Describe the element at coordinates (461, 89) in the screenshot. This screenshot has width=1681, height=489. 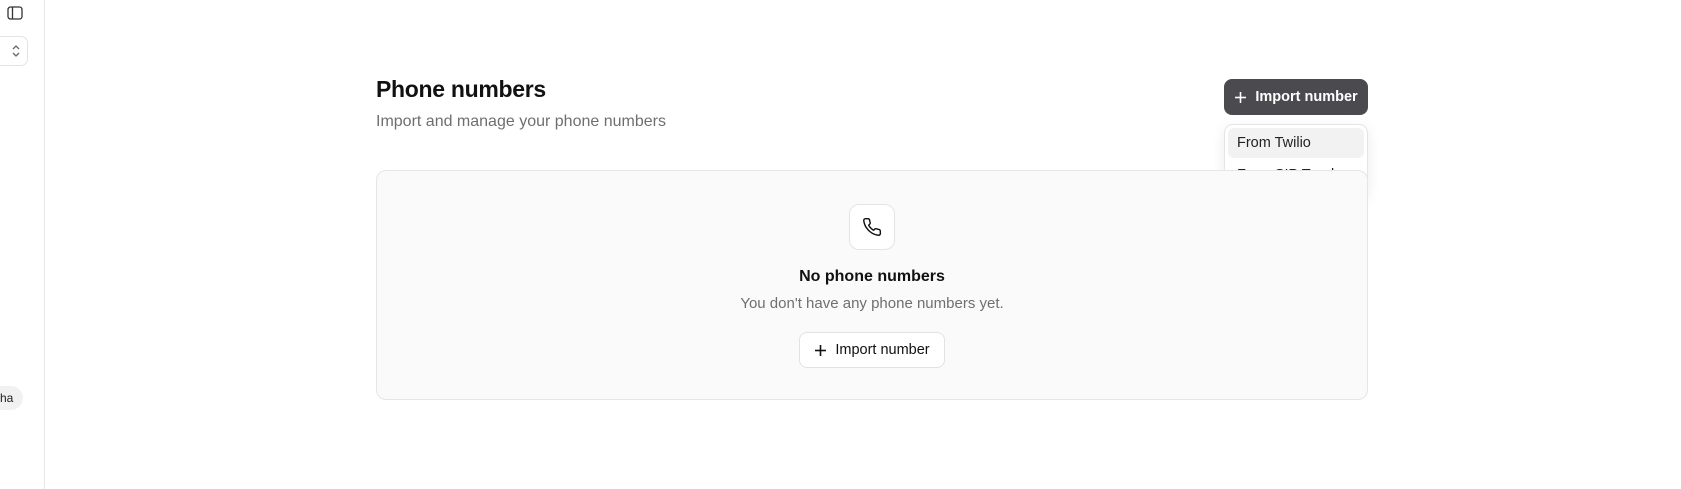
I see `page-title: Phone numbers` at that location.